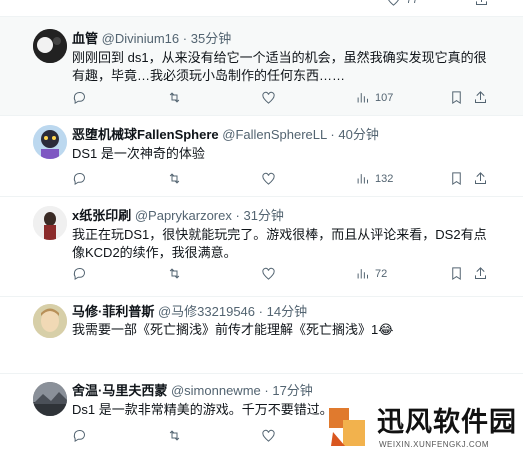  I want to click on like-count: 77, so click(412, 3).